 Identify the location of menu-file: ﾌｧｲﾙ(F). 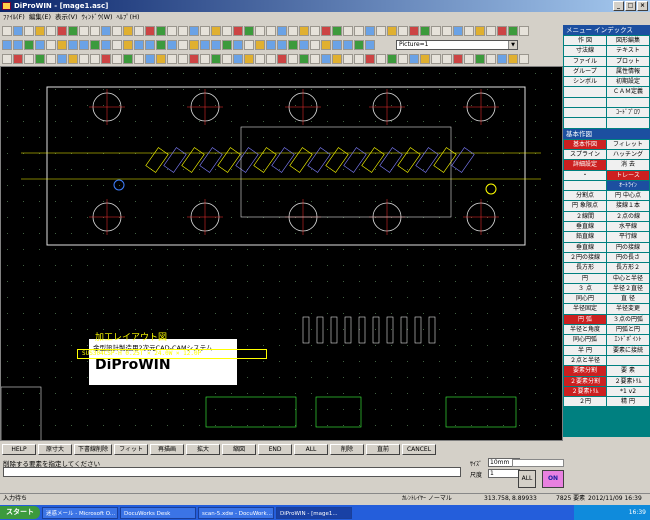
(14, 17).